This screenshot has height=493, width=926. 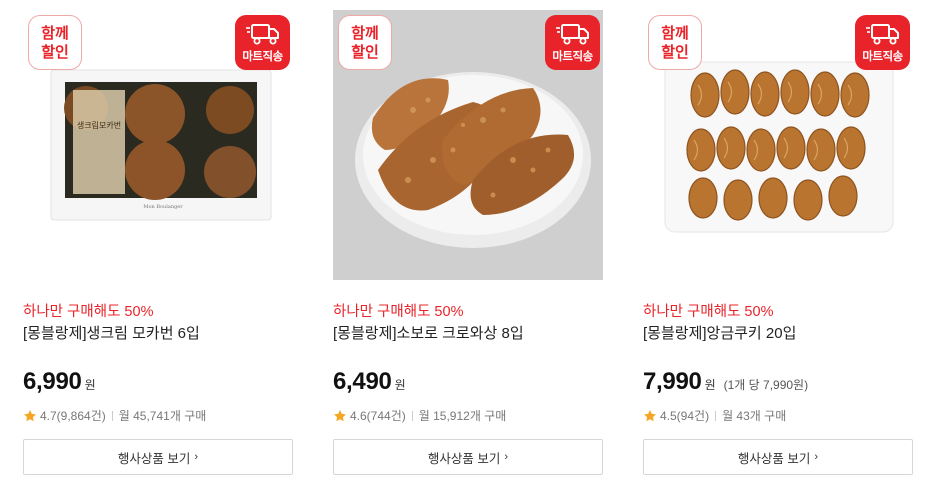 I want to click on rating-row: 4.6(744건) 월 15,912개 구매, so click(x=419, y=415).